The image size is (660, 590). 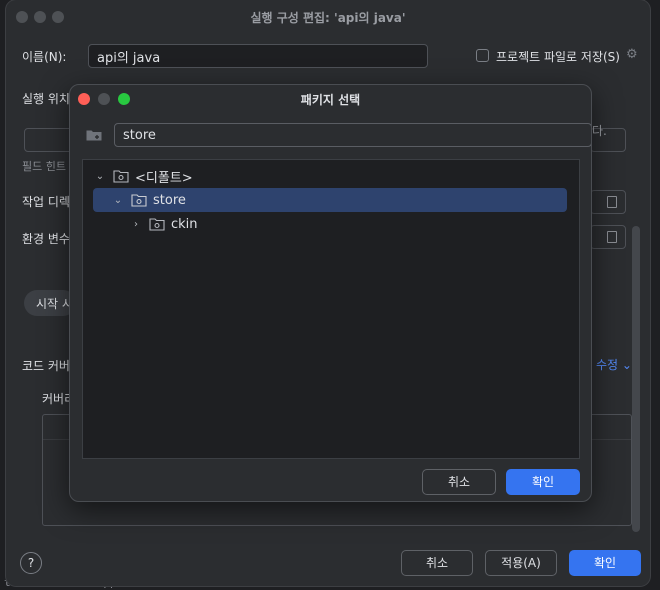 I want to click on store-as-project-file-checkbox, so click(x=482, y=55).